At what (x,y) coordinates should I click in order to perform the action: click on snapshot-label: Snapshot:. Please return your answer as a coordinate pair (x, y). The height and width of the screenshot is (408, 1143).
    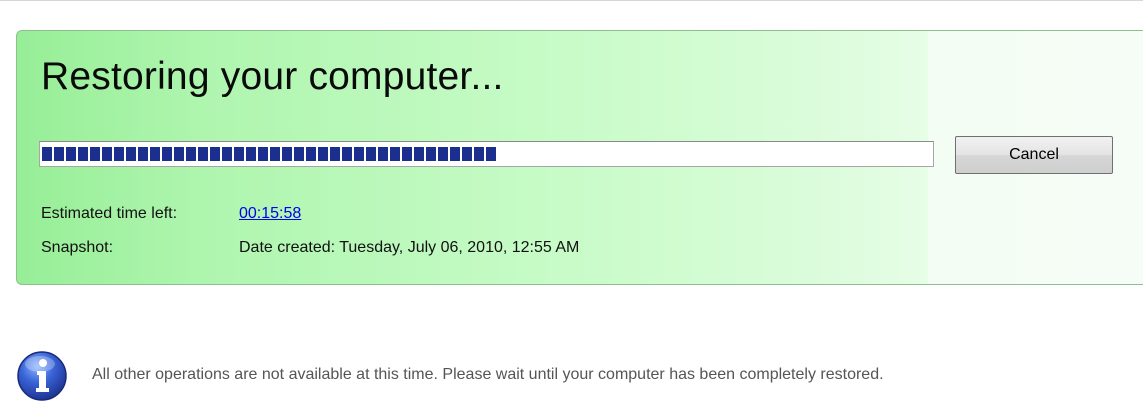
    Looking at the image, I should click on (77, 247).